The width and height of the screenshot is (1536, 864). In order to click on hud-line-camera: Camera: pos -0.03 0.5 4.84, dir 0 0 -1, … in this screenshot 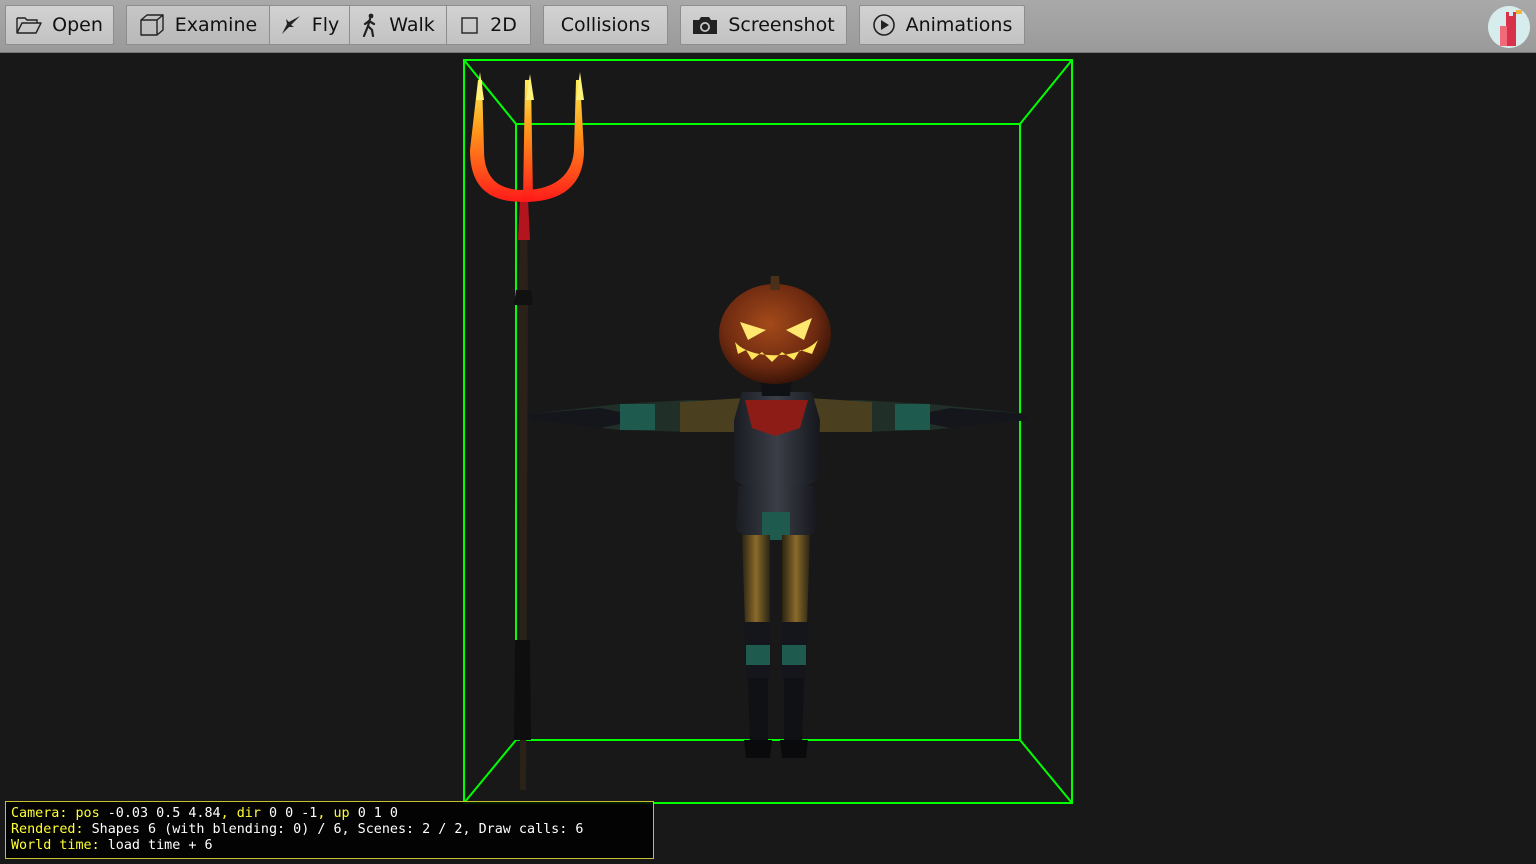, I will do `click(332, 814)`.